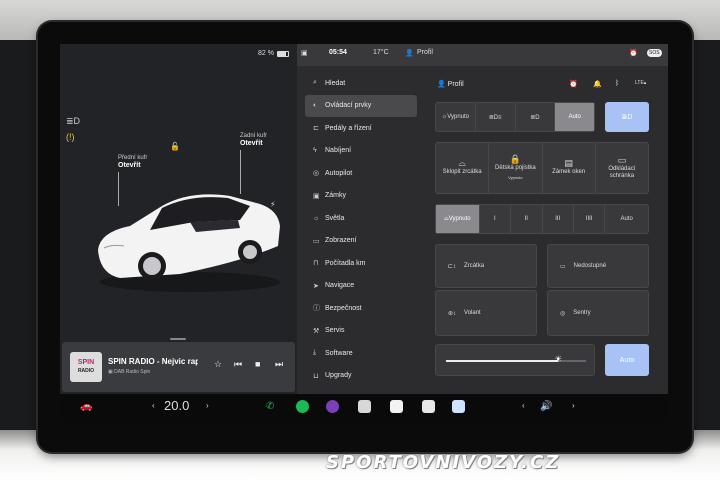 Image resolution: width=720 pixels, height=480 pixels. I want to click on wiper-level-3: III, so click(558, 219).